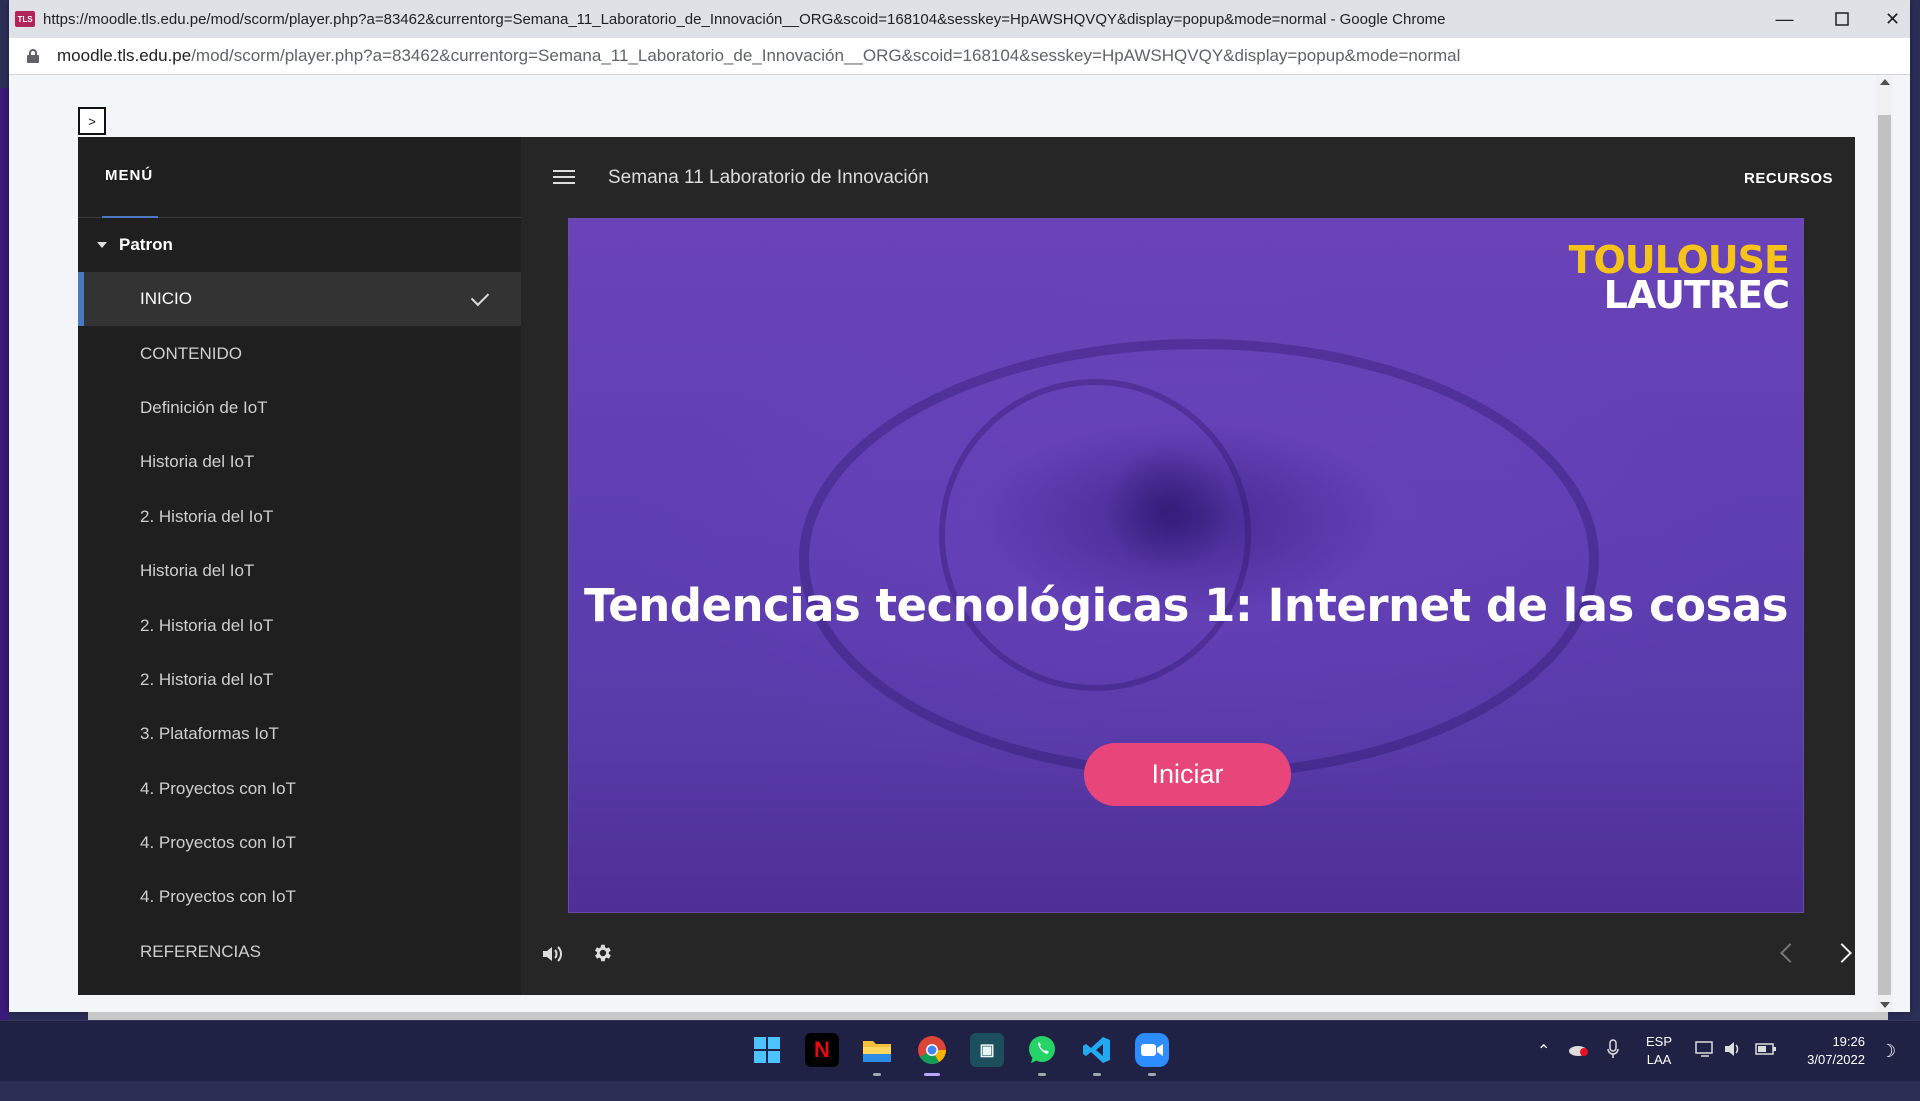  Describe the element at coordinates (299, 353) in the screenshot. I see `menu-item: CONTENIDO` at that location.